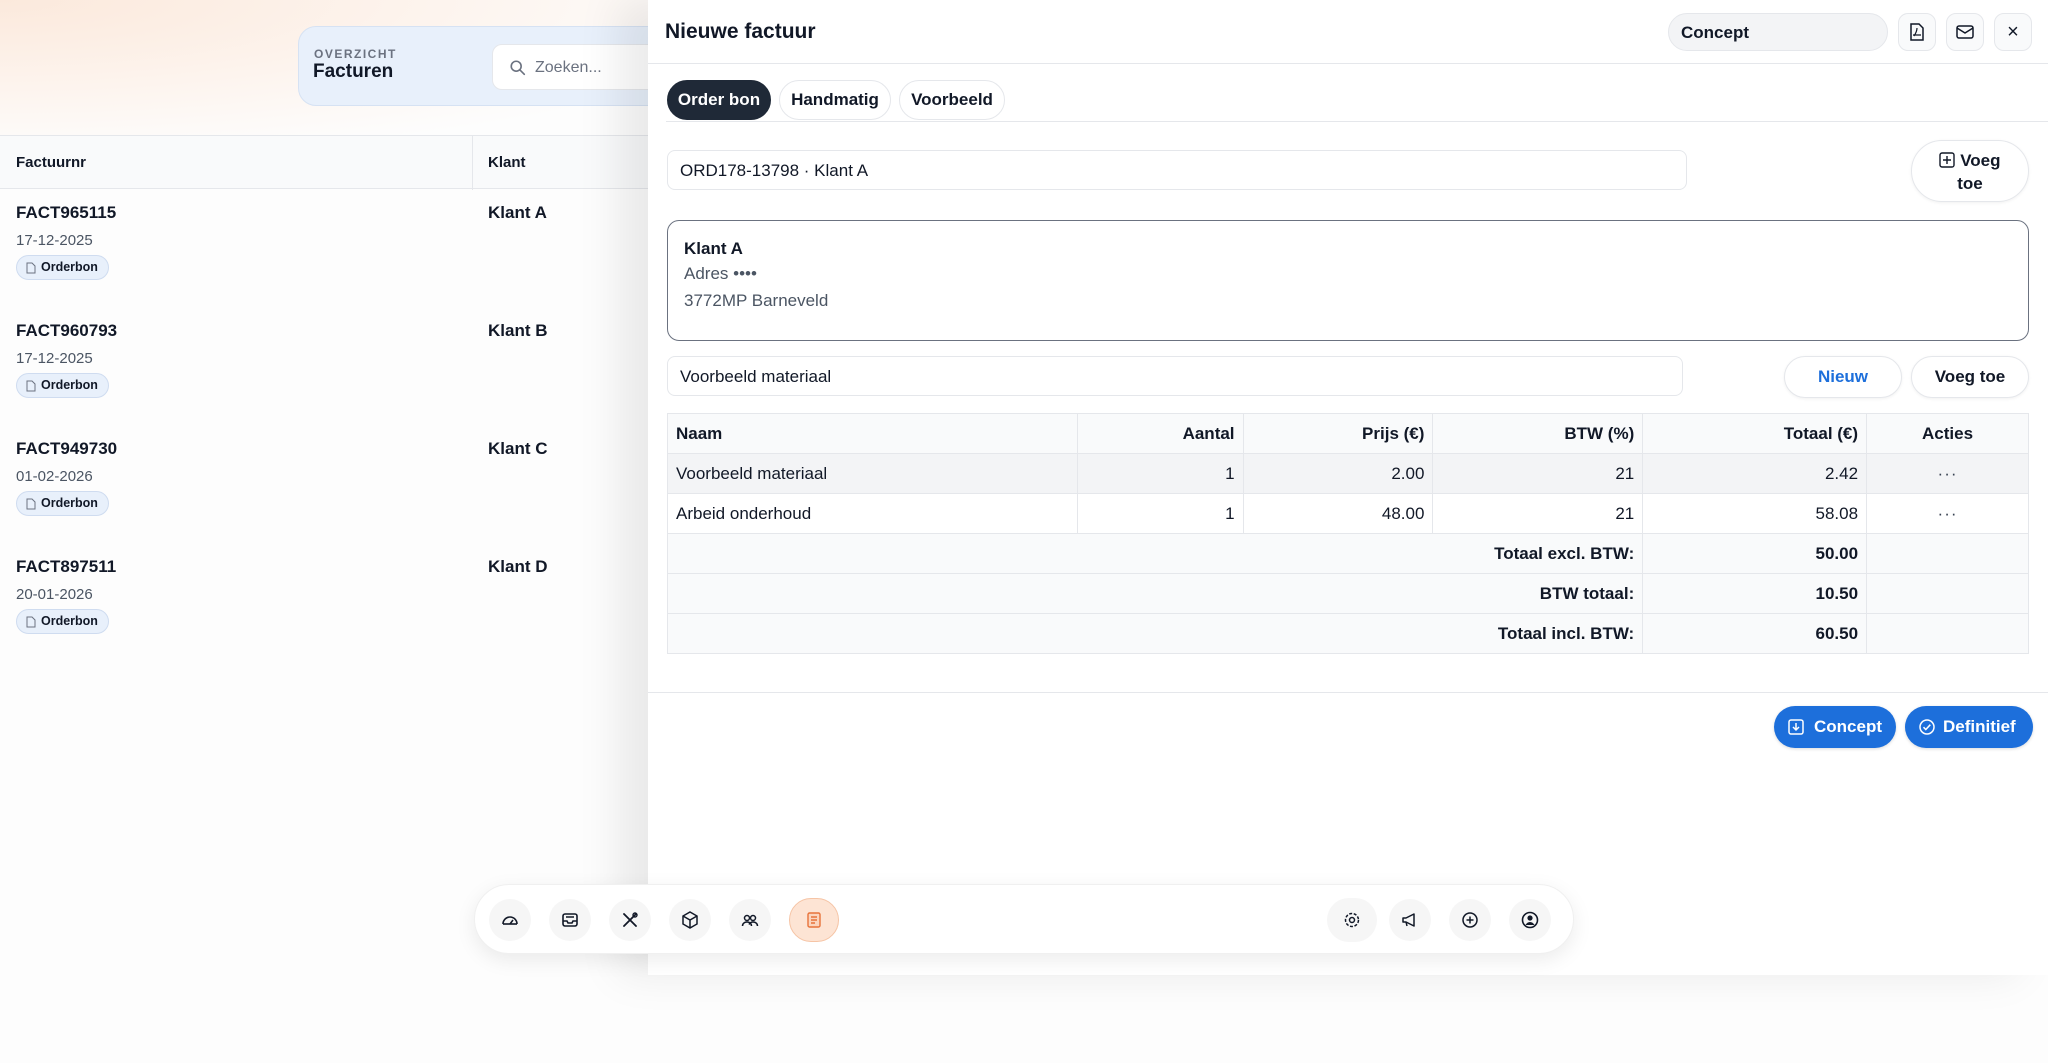 Image resolution: width=2048 pixels, height=1063 pixels. Describe the element at coordinates (330, 602) in the screenshot. I see `invoice-row: FACT897511 20-01-2026 Orderbon Klant D` at that location.